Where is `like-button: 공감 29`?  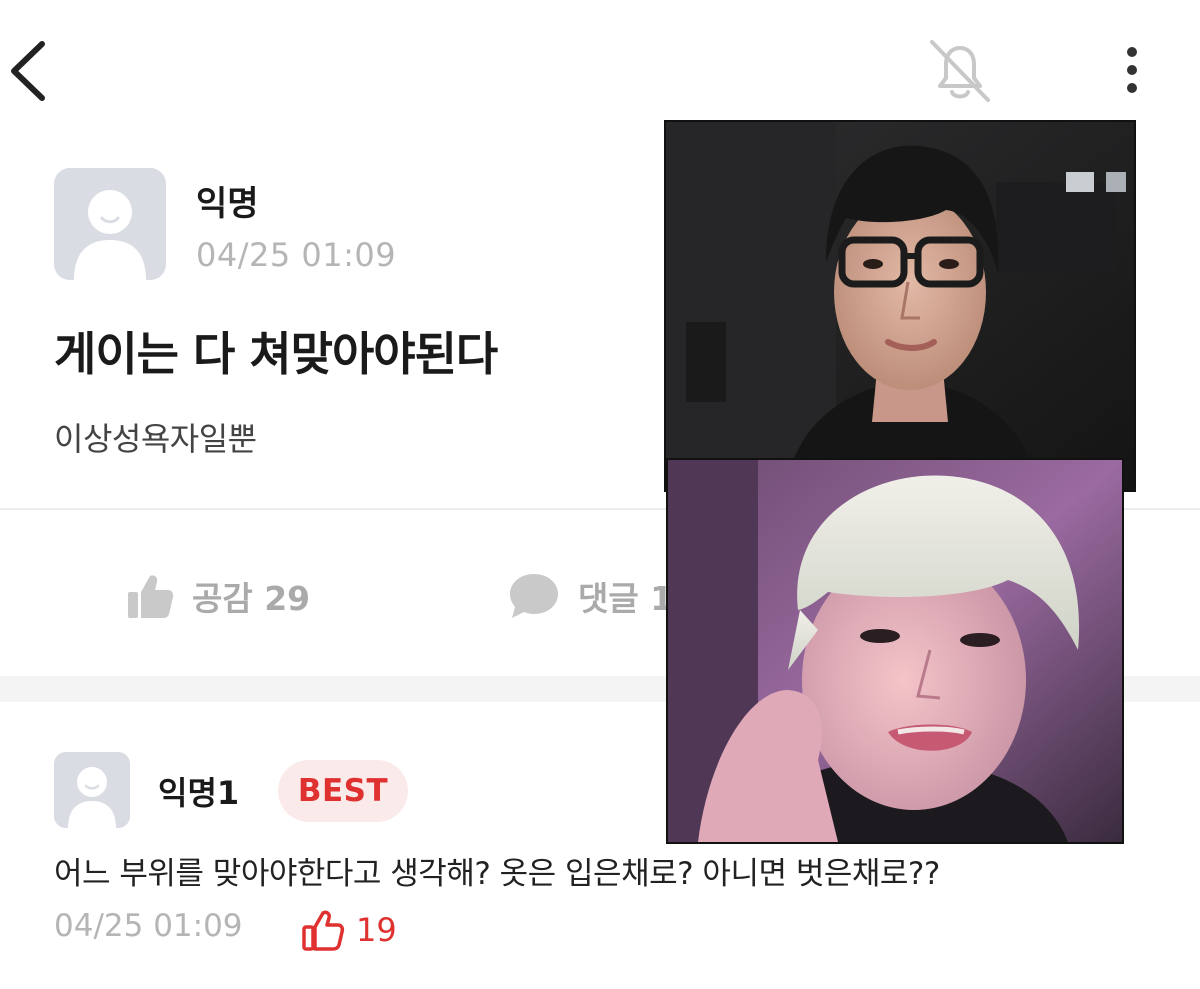
like-button: 공감 29 is located at coordinates (217, 596).